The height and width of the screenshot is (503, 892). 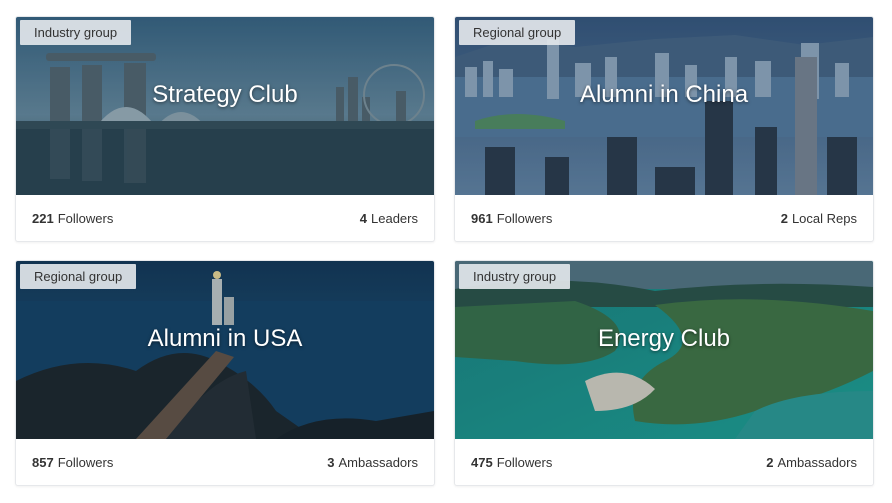 I want to click on local-reps-stat: 2 Local Reps, so click(x=819, y=218).